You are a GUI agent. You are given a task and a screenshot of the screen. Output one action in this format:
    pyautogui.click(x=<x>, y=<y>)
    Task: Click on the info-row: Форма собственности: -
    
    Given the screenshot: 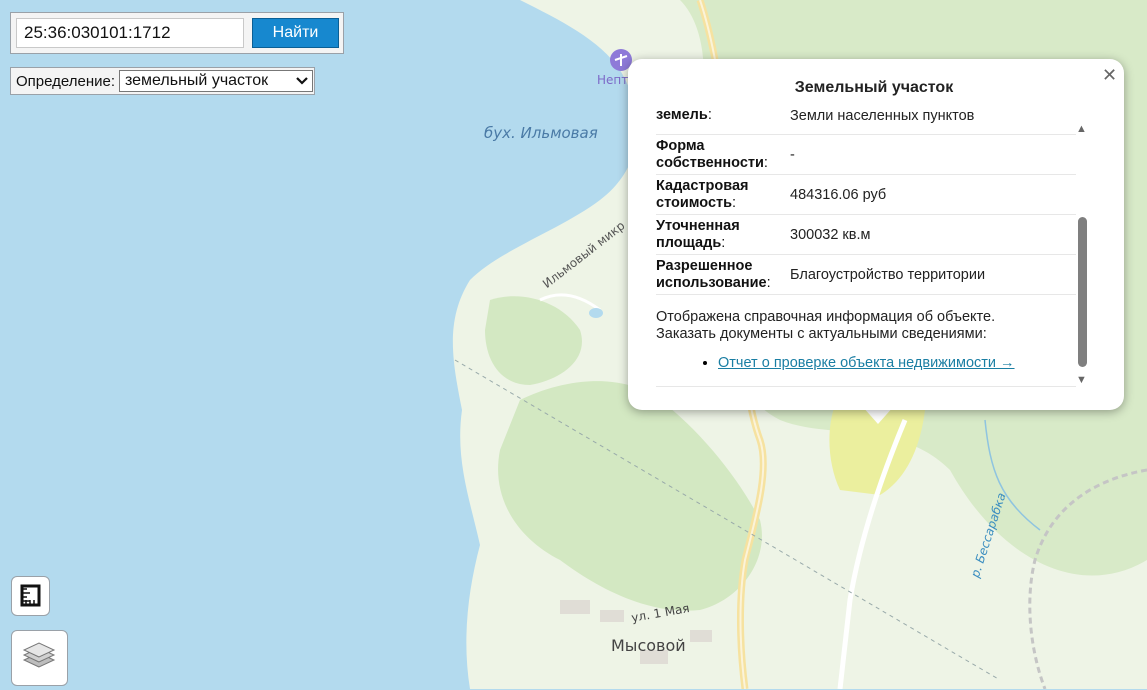 What is the action you would take?
    pyautogui.click(x=866, y=155)
    